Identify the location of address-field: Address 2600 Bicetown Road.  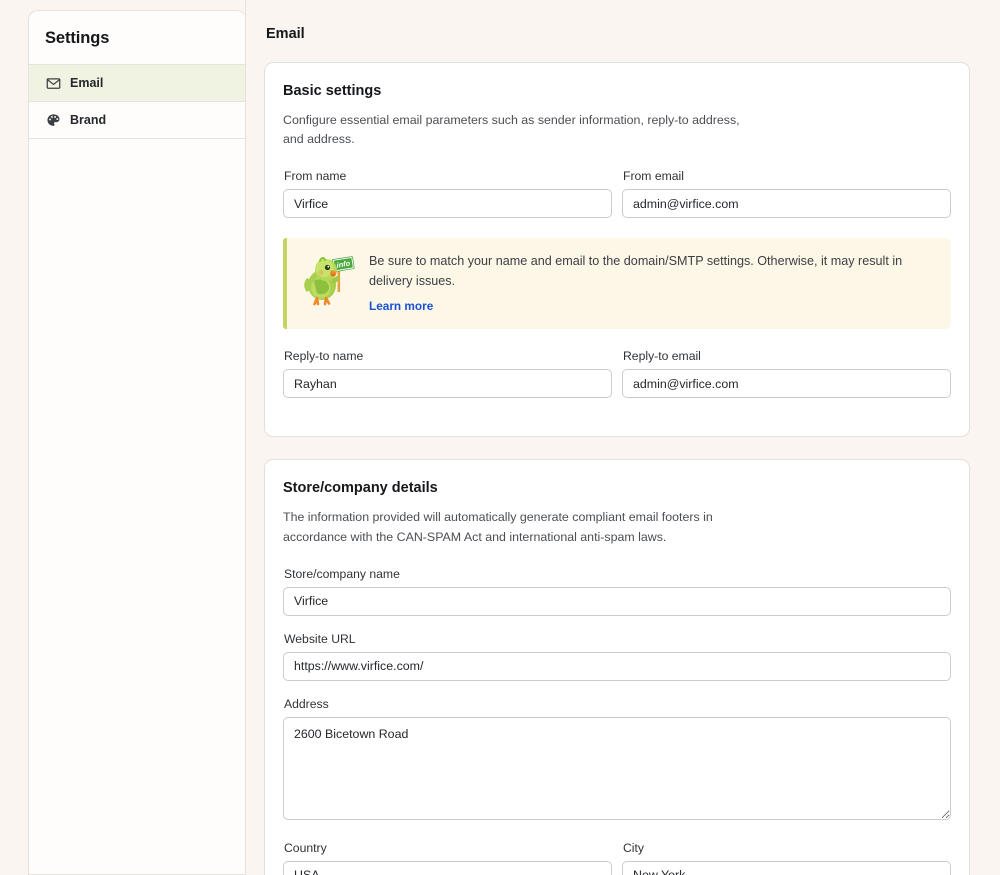
(617, 761).